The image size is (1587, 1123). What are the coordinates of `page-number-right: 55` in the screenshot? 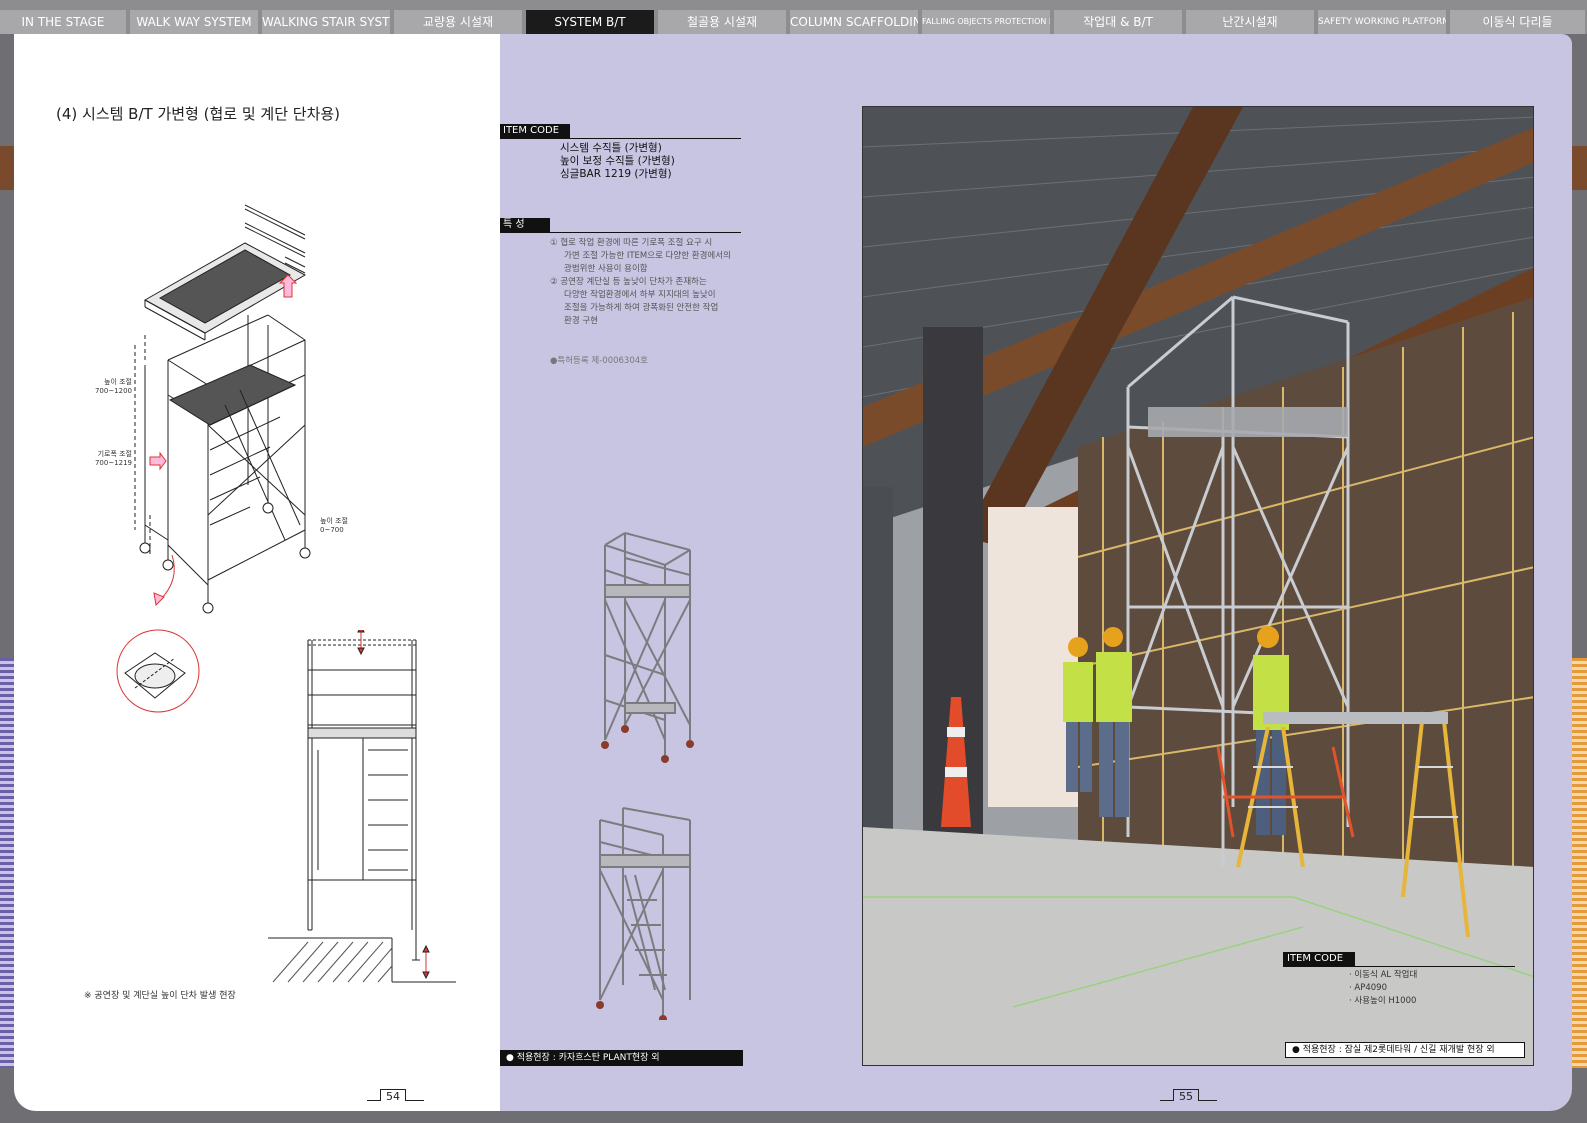 It's located at (1186, 1096).